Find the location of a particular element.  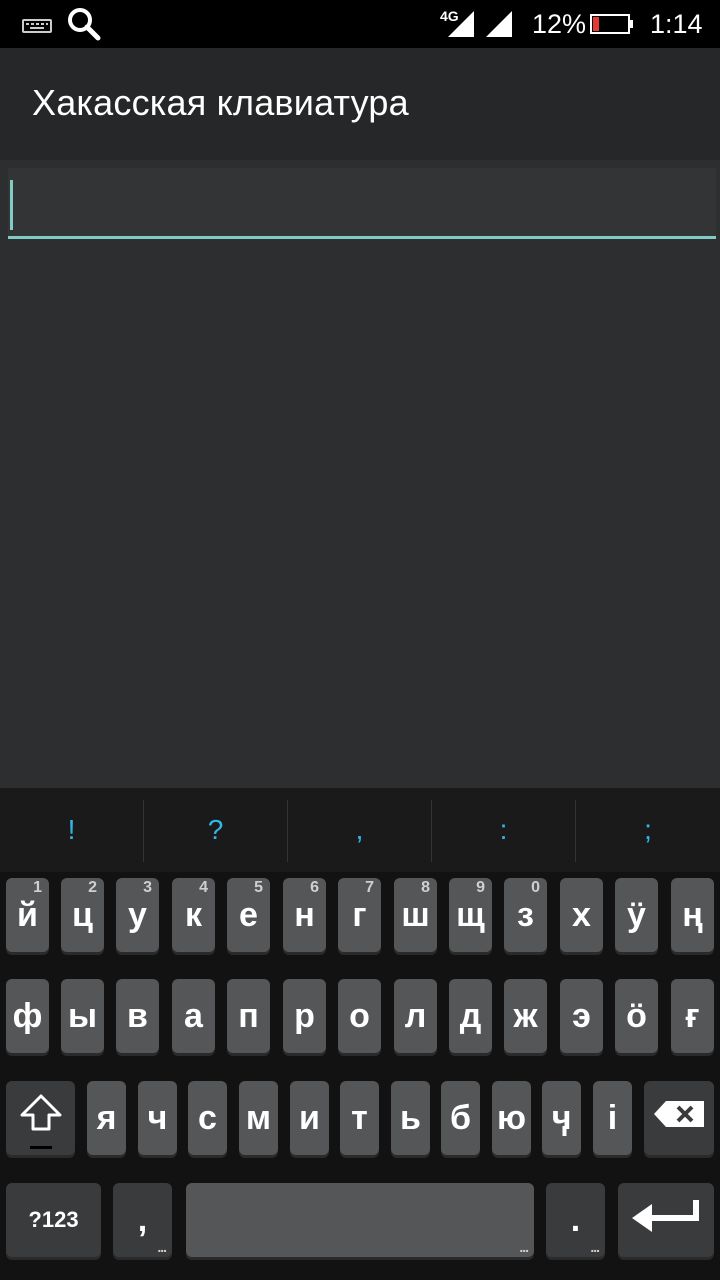

shift-icon is located at coordinates (41, 1118).